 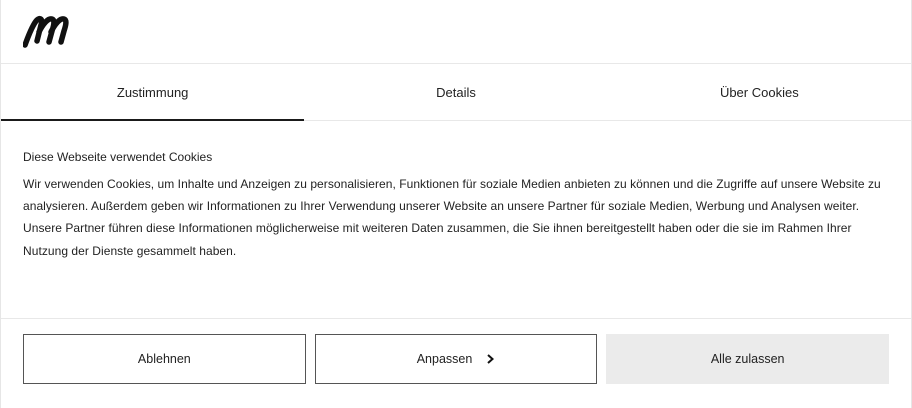 What do you see at coordinates (46, 31) in the screenshot?
I see `m-logo-icon` at bounding box center [46, 31].